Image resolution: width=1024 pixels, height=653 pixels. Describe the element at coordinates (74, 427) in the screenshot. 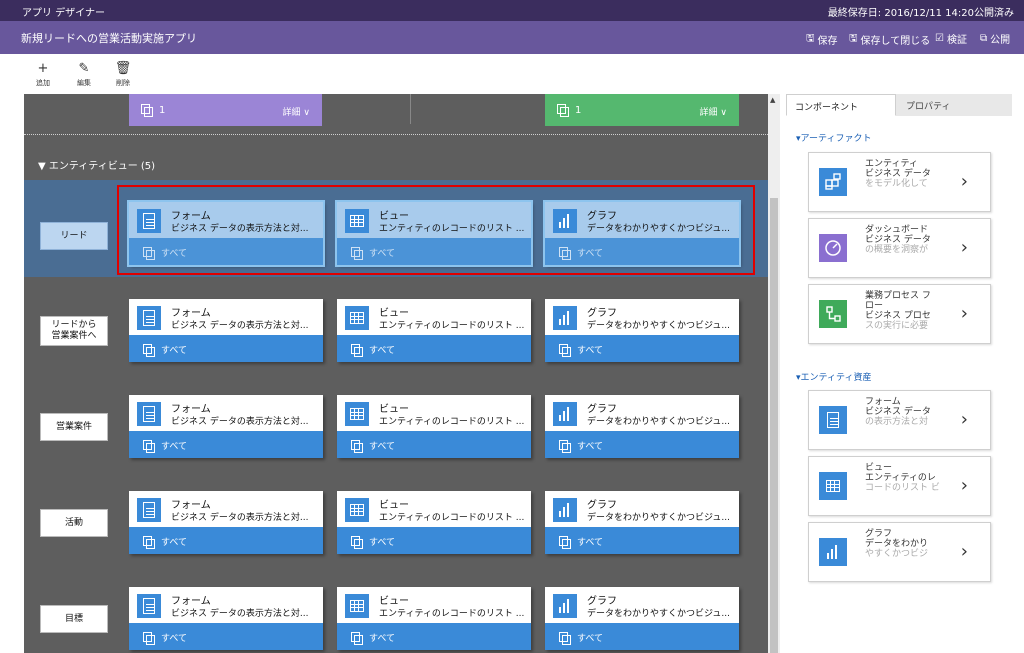

I see `row-label-opportunity: 営業案件` at that location.